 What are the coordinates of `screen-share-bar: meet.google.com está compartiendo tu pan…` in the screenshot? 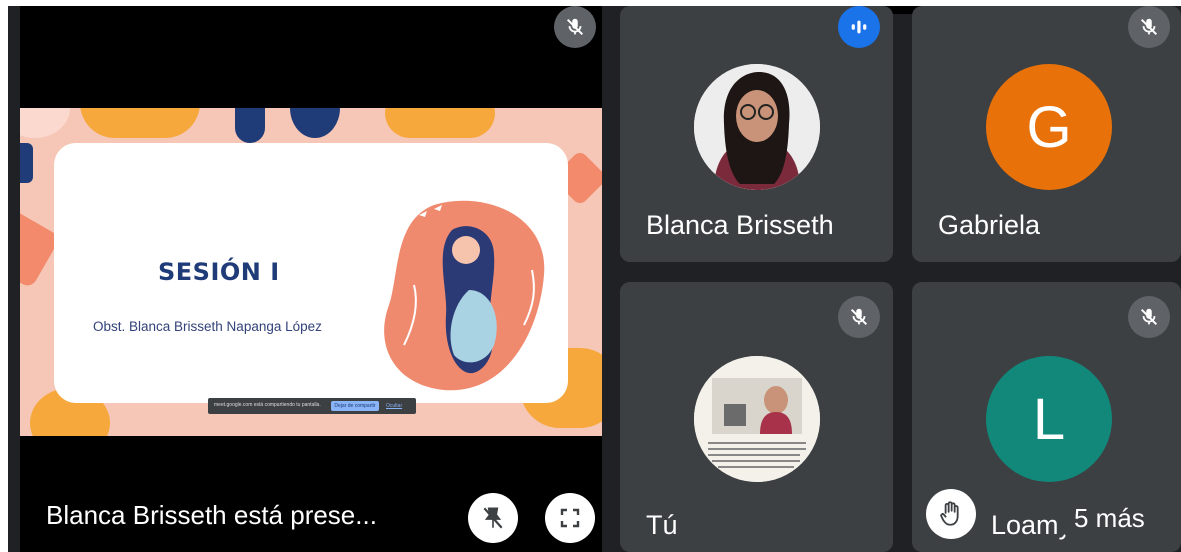 It's located at (312, 406).